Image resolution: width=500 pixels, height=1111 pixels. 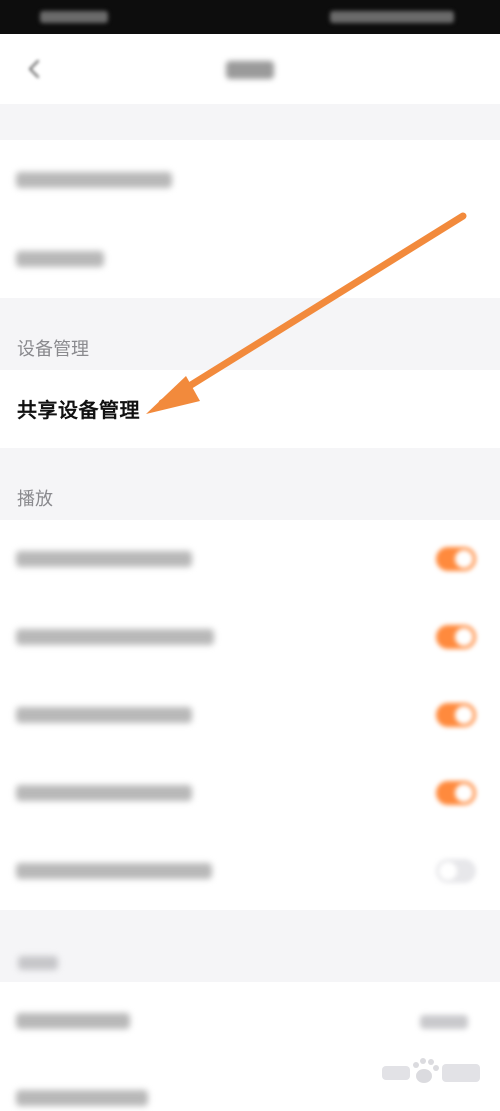 I want to click on section-title-blurred, so click(x=38, y=963).